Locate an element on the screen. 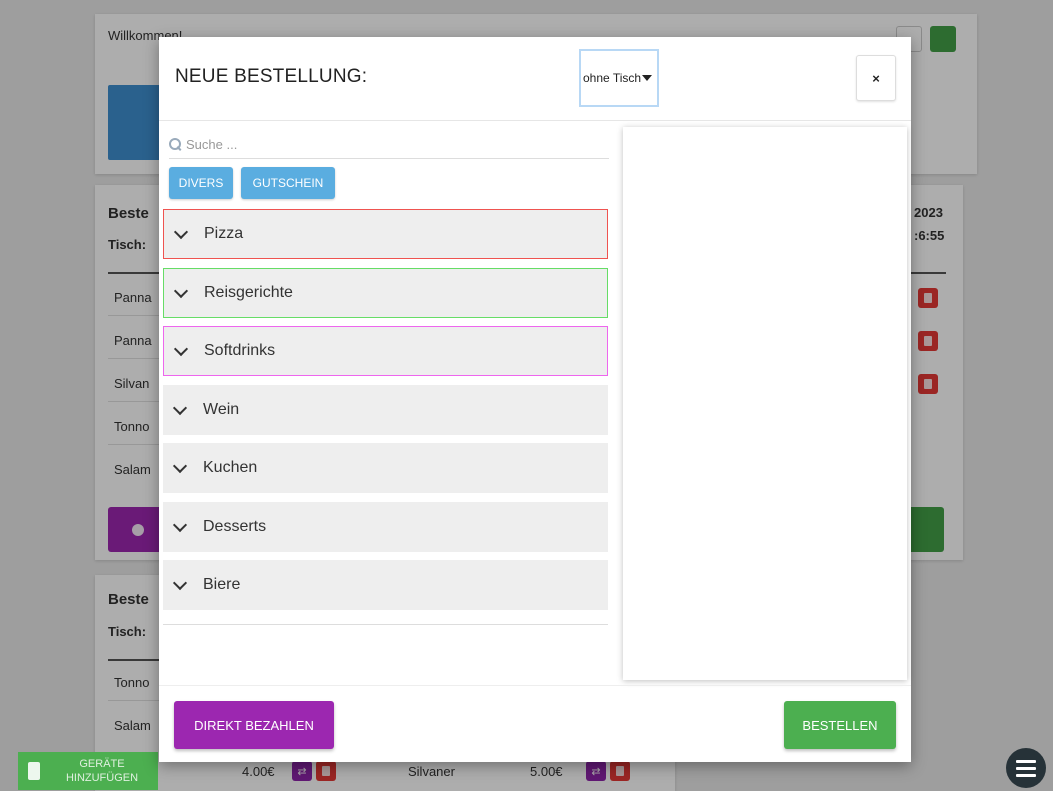  category-list-divider is located at coordinates (385, 624).